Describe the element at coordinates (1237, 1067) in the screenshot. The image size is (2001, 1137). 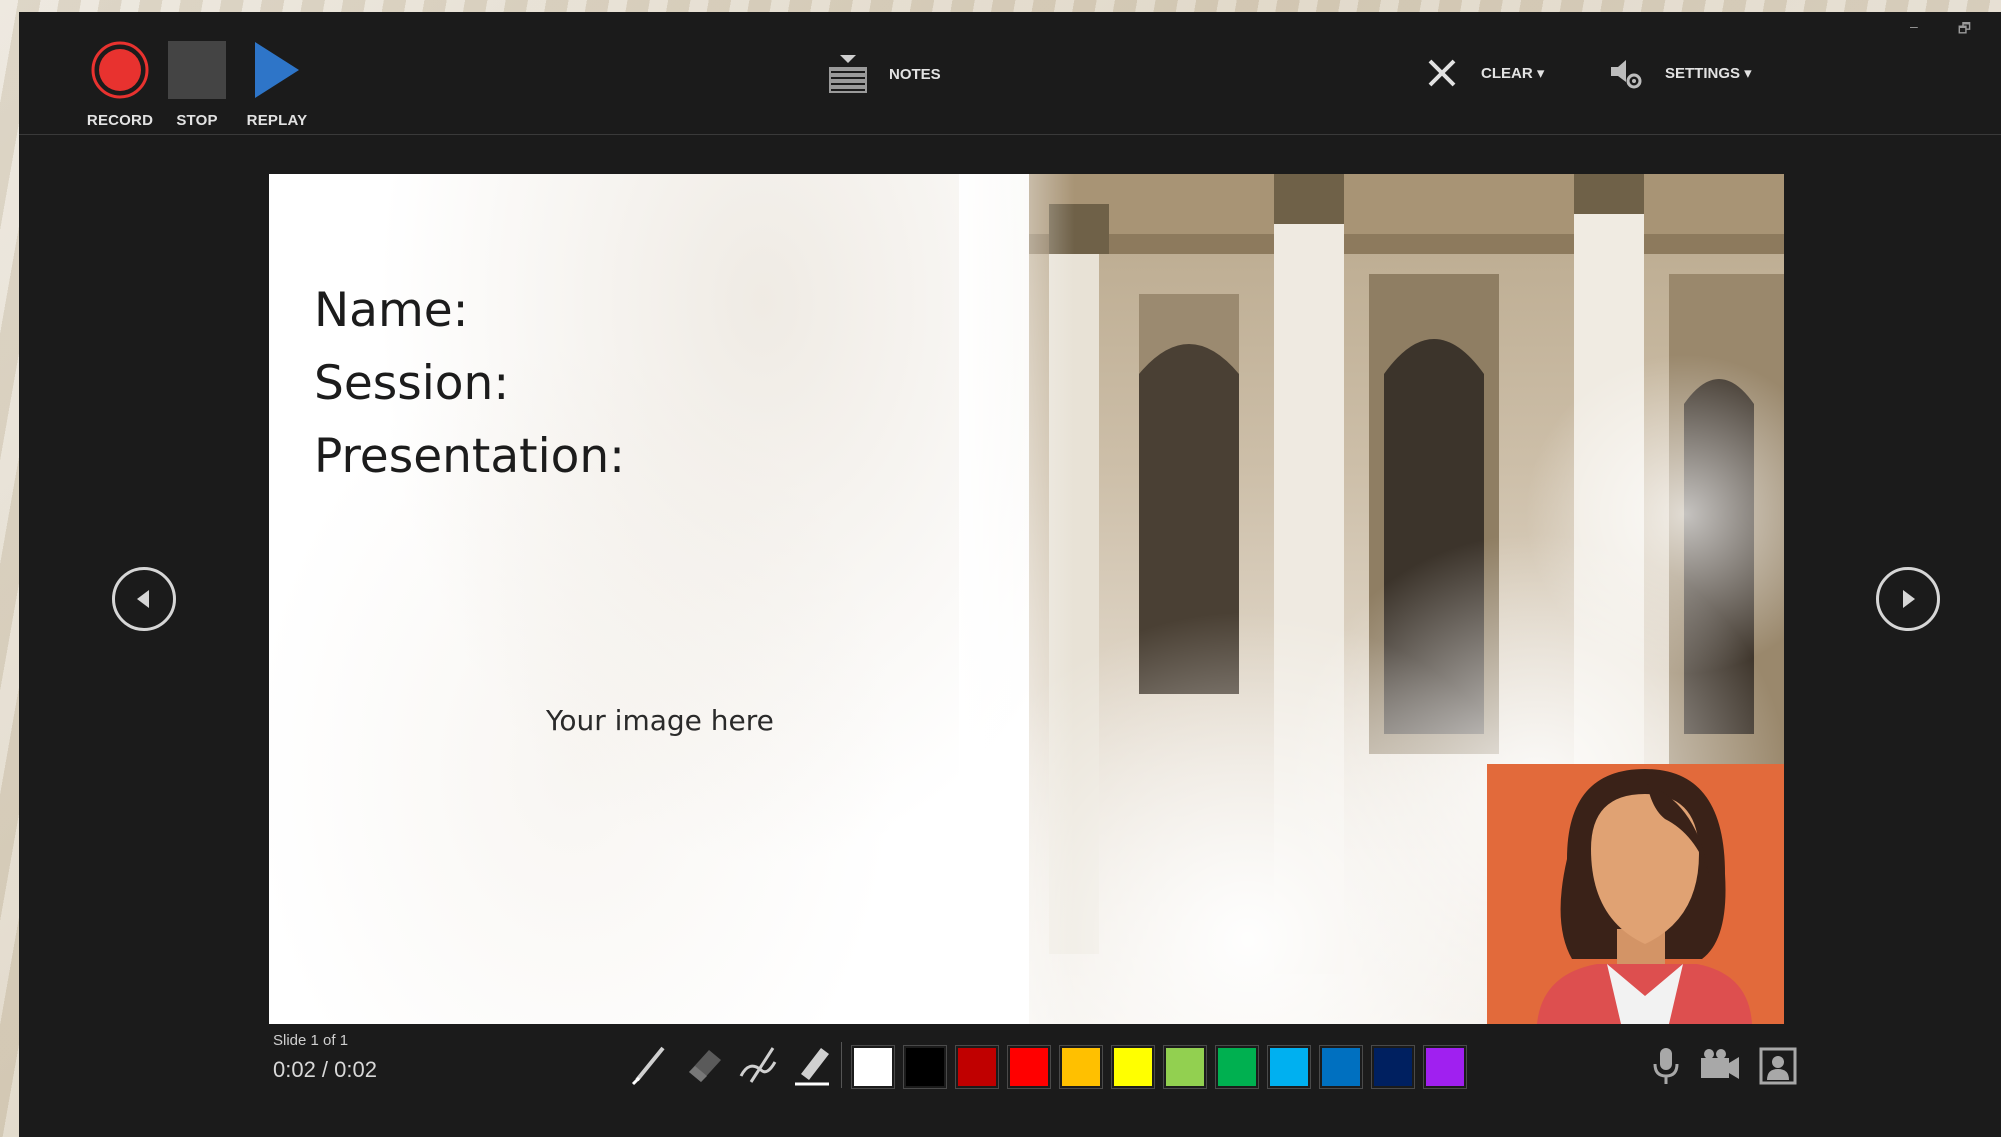
I see `color-swatch-green` at that location.